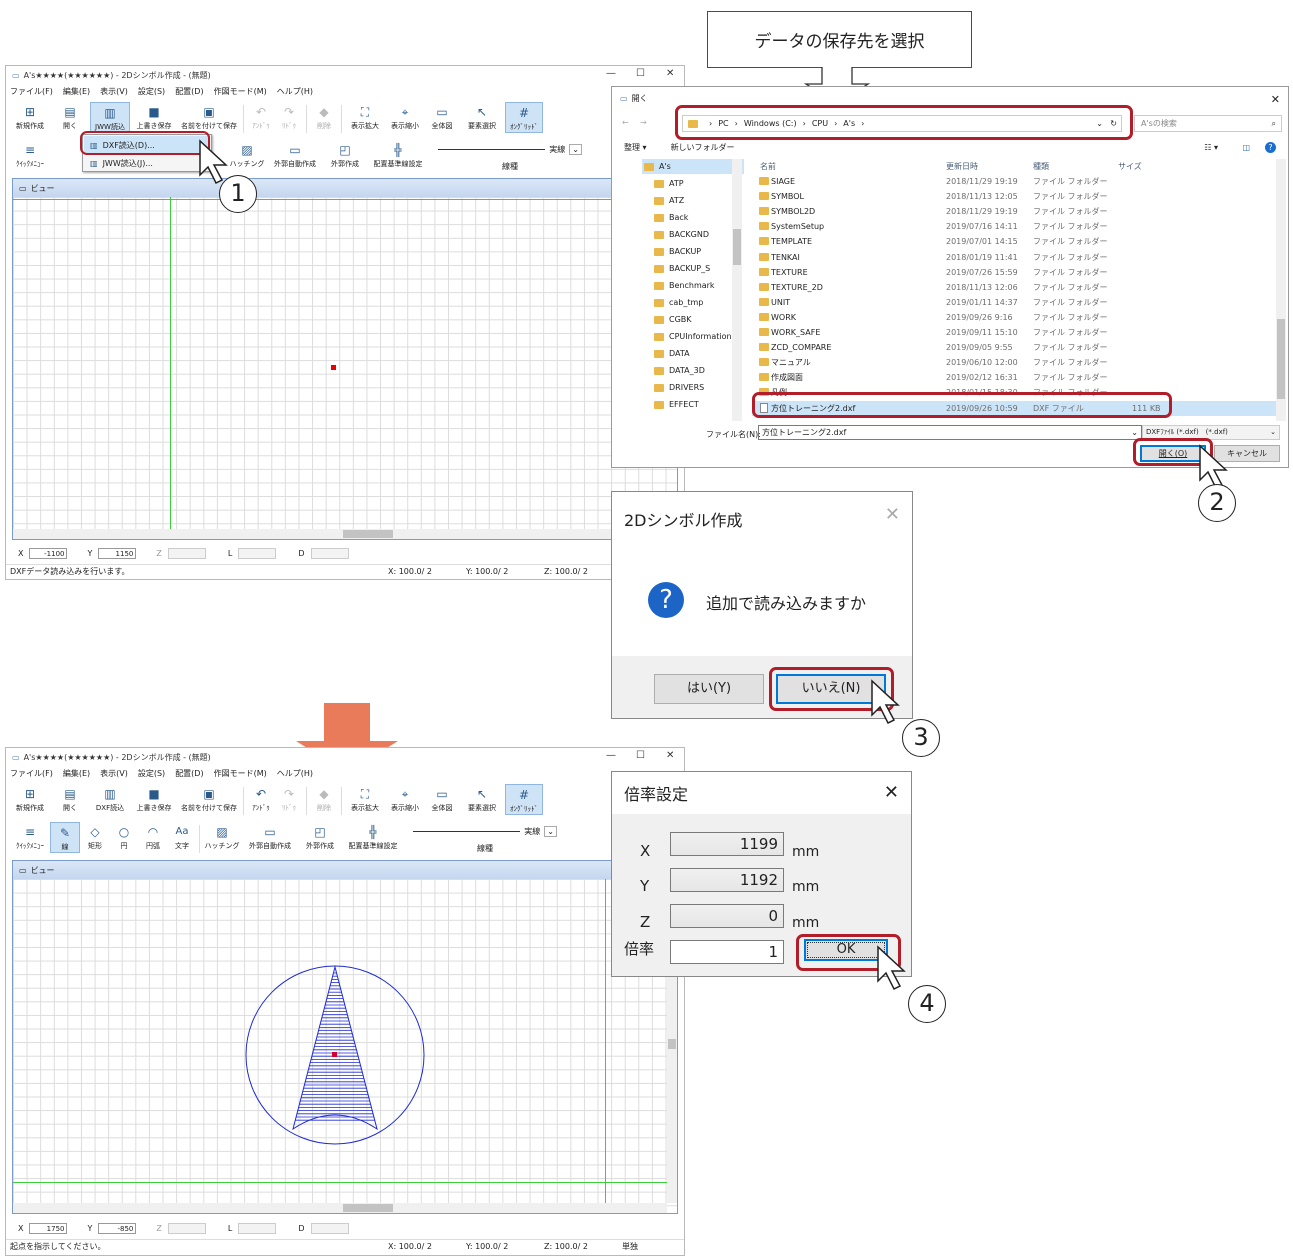  I want to click on file-row: WORK 2019/09/26 9:16 ファイル フォルダー, so click(1014, 317).